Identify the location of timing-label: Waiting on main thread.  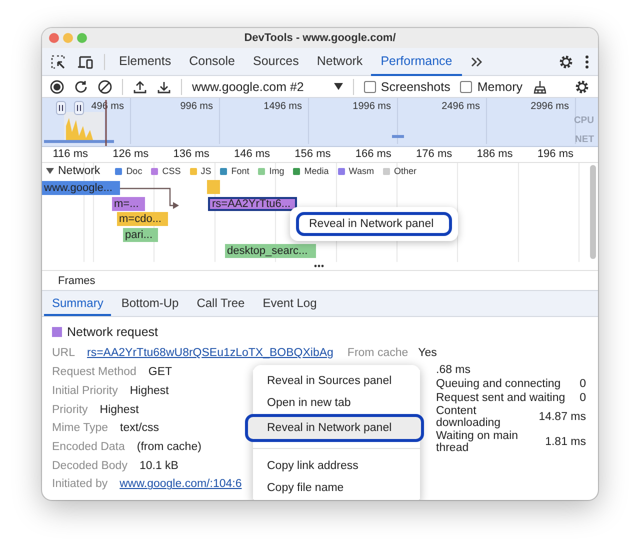
(478, 442).